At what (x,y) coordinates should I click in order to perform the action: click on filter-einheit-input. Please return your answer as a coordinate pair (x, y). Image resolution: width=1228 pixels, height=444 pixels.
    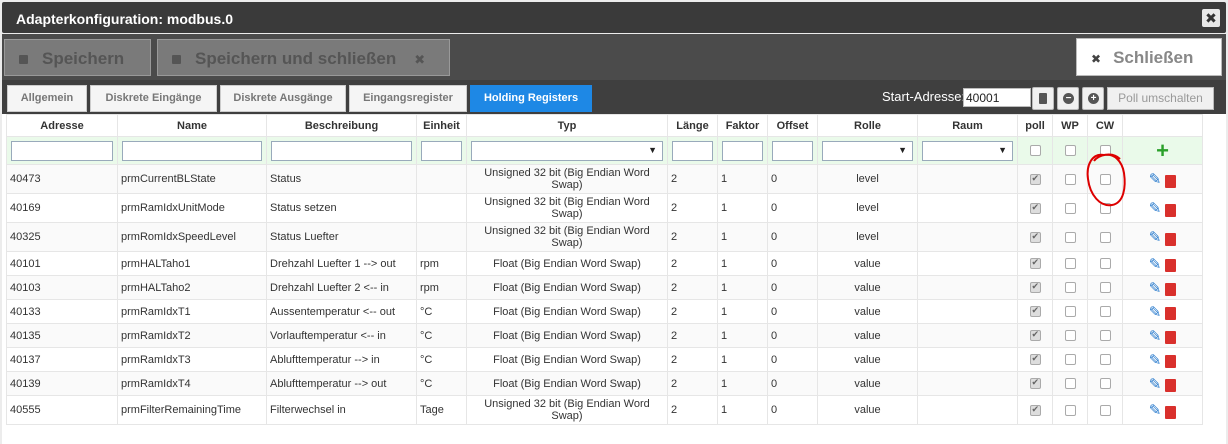
    Looking at the image, I should click on (441, 150).